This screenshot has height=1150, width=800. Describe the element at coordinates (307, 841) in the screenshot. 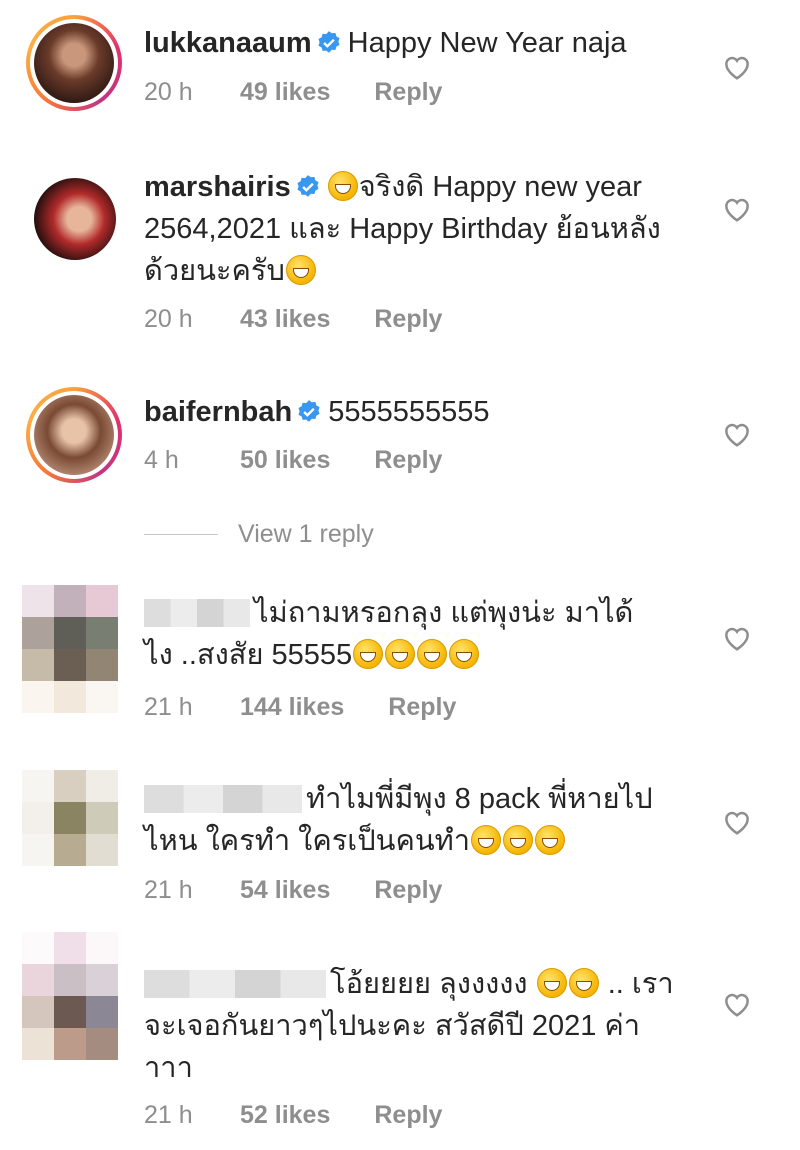

I see `comment-text-line2: ไหน ใครทำ ใครเป็นคนทำ` at that location.